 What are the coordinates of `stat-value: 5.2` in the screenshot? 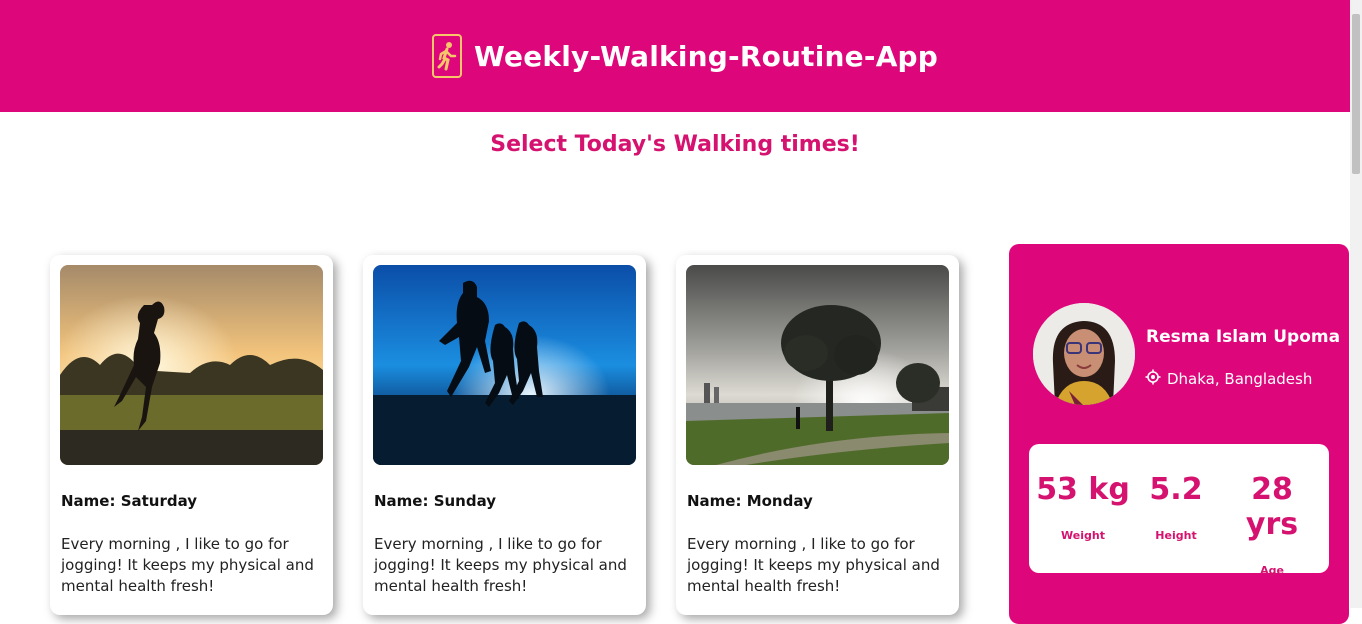 It's located at (1176, 489).